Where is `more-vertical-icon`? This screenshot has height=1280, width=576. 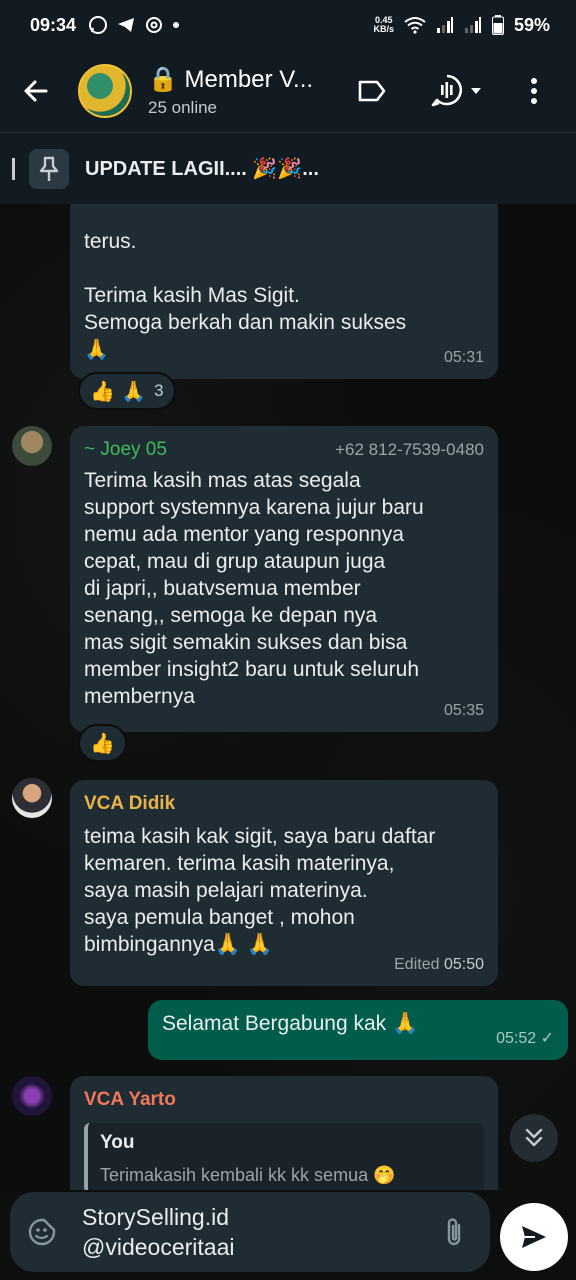 more-vertical-icon is located at coordinates (534, 91).